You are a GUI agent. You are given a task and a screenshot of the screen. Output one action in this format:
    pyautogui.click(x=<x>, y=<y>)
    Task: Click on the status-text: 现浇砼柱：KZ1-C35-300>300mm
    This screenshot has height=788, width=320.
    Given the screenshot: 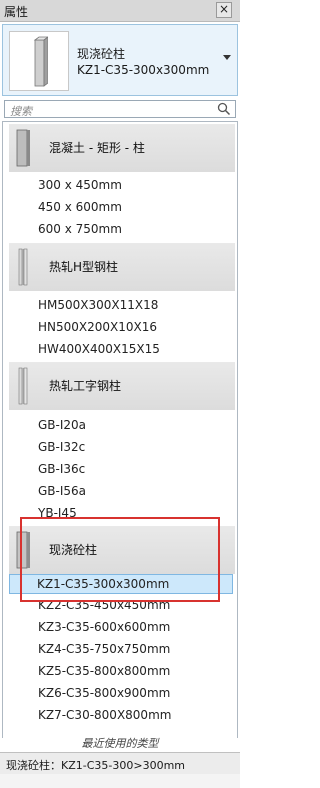 What is the action you would take?
    pyautogui.click(x=96, y=765)
    